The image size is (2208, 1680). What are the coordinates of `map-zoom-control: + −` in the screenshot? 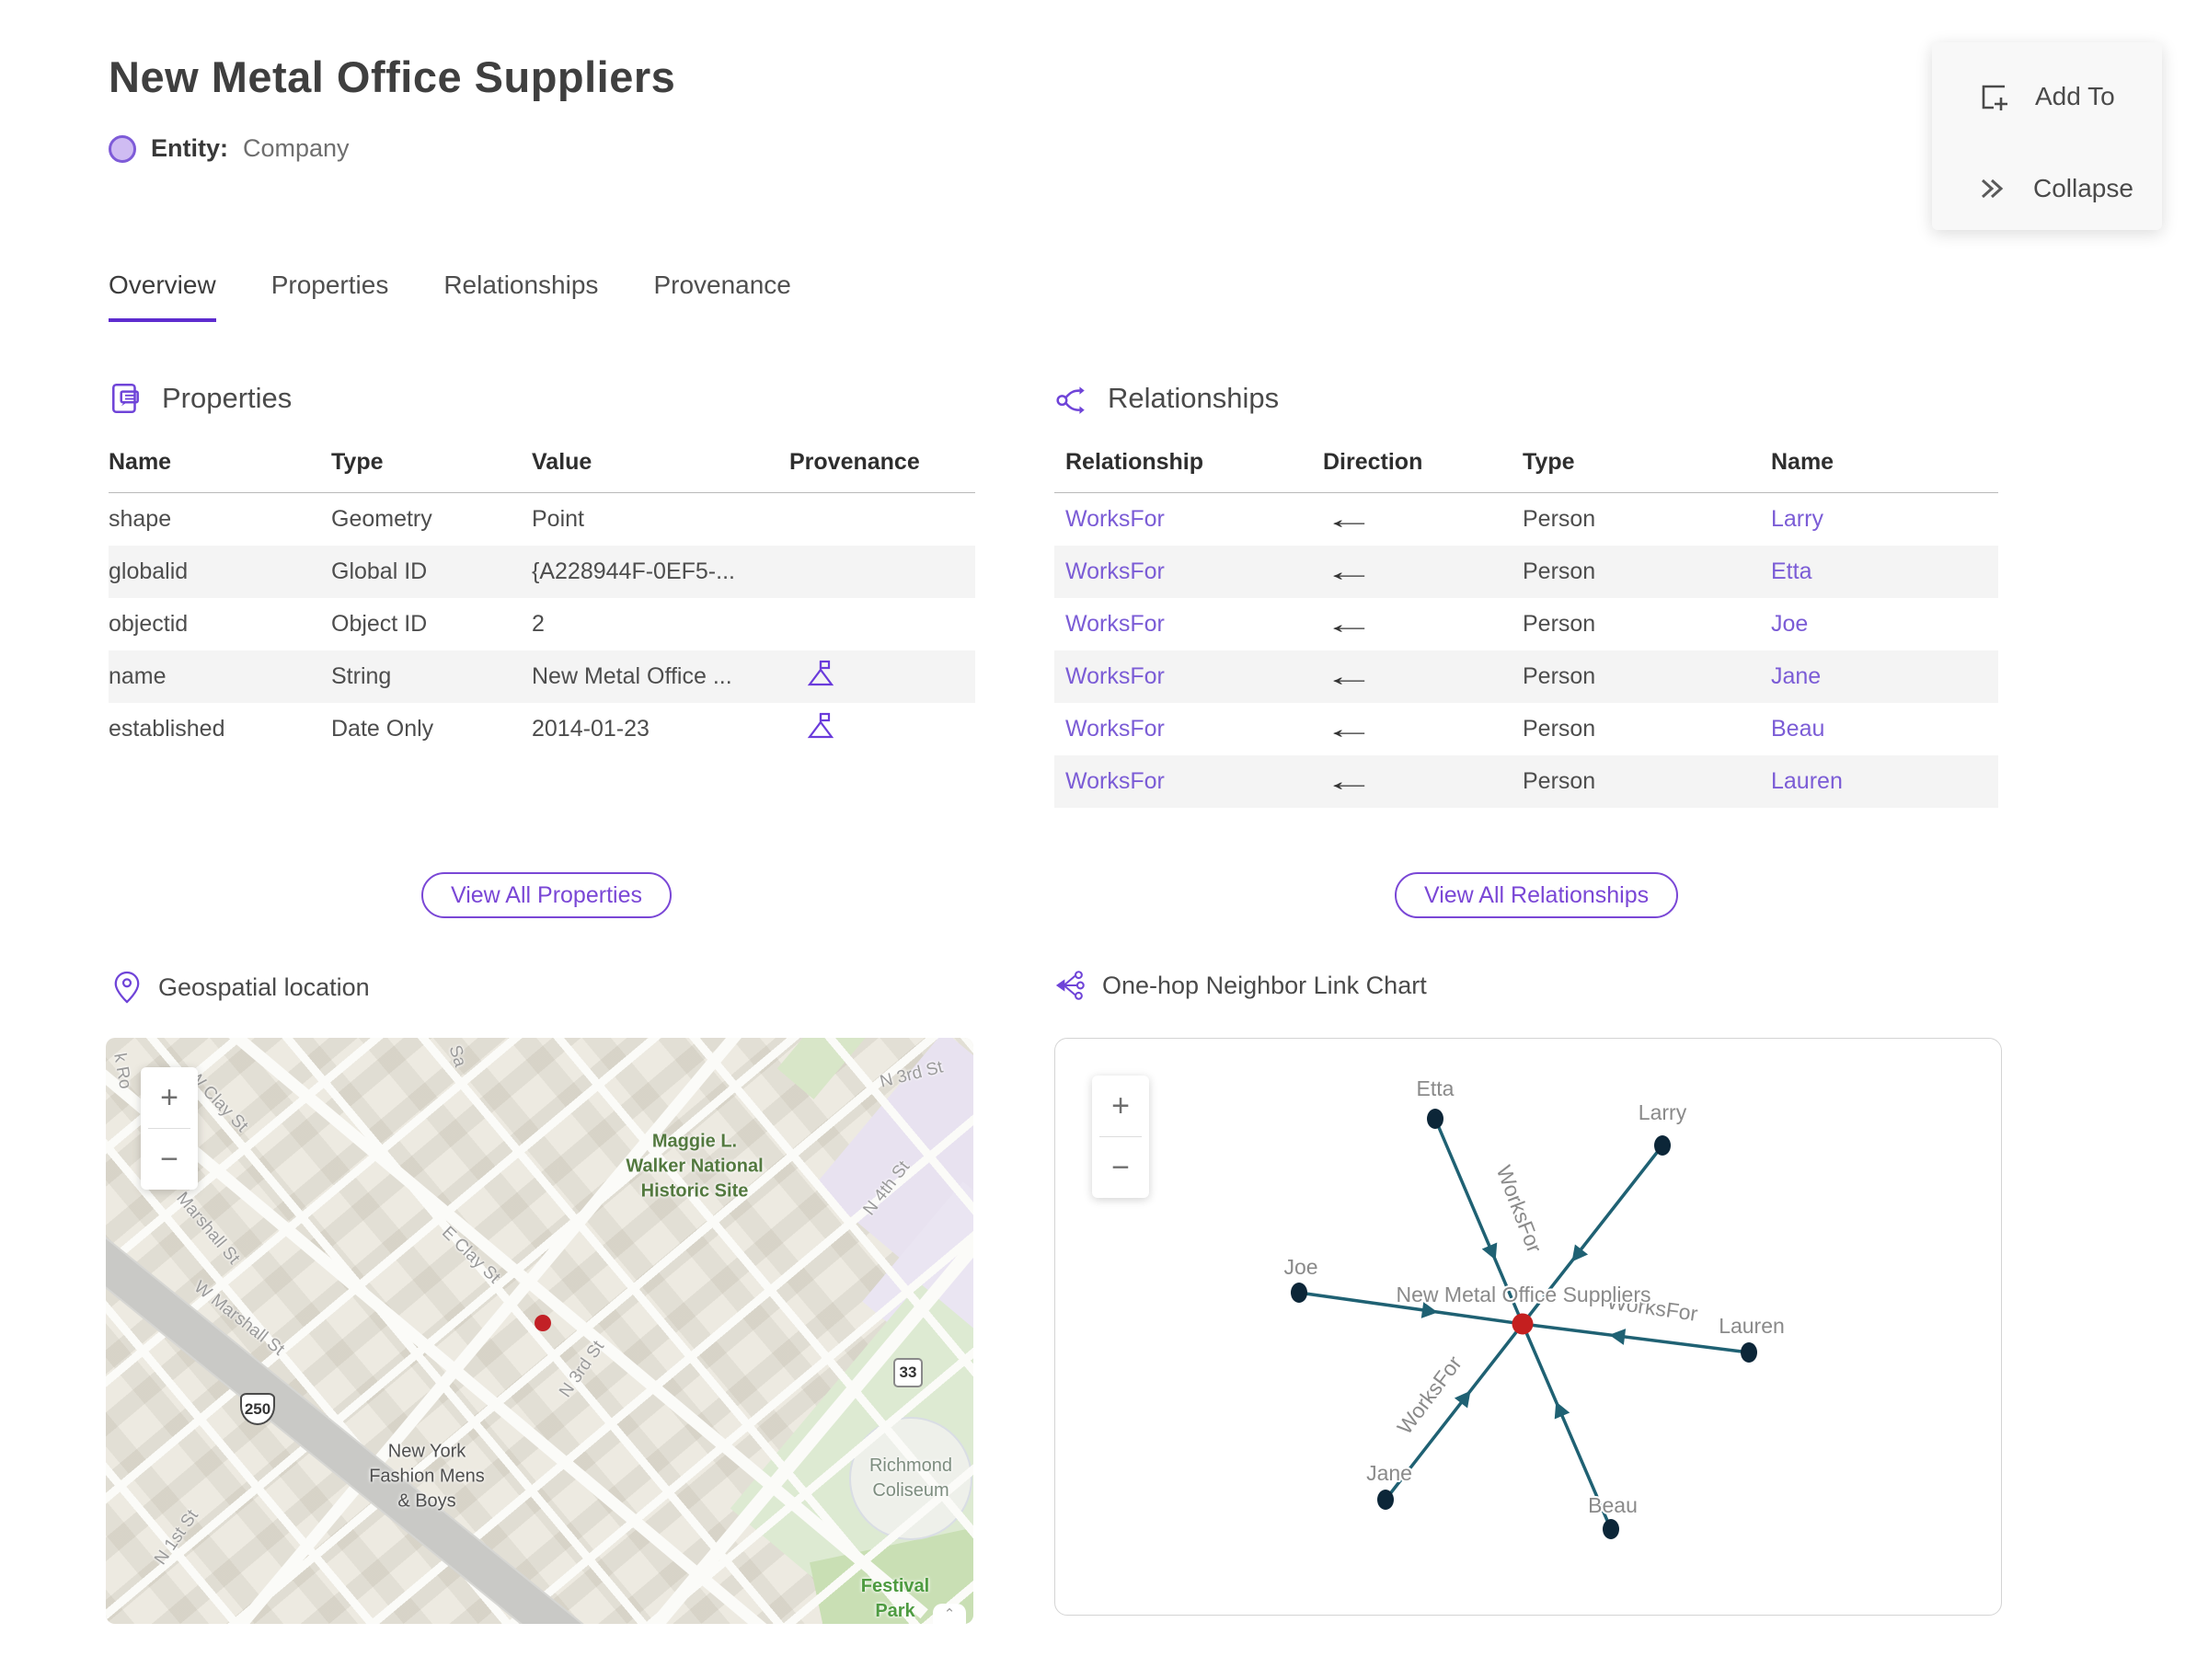 It's located at (169, 1128).